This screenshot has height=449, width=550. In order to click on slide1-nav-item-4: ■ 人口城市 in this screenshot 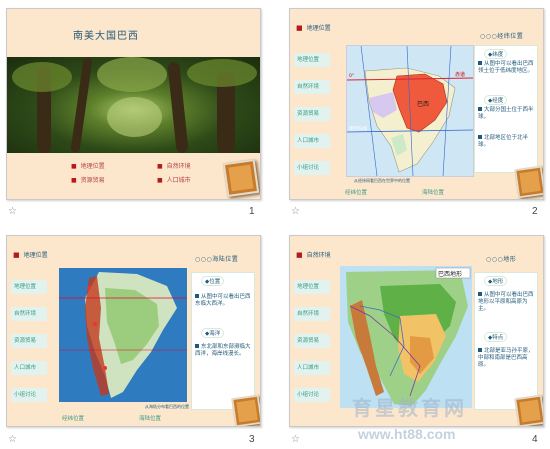, I will do `click(174, 179)`.